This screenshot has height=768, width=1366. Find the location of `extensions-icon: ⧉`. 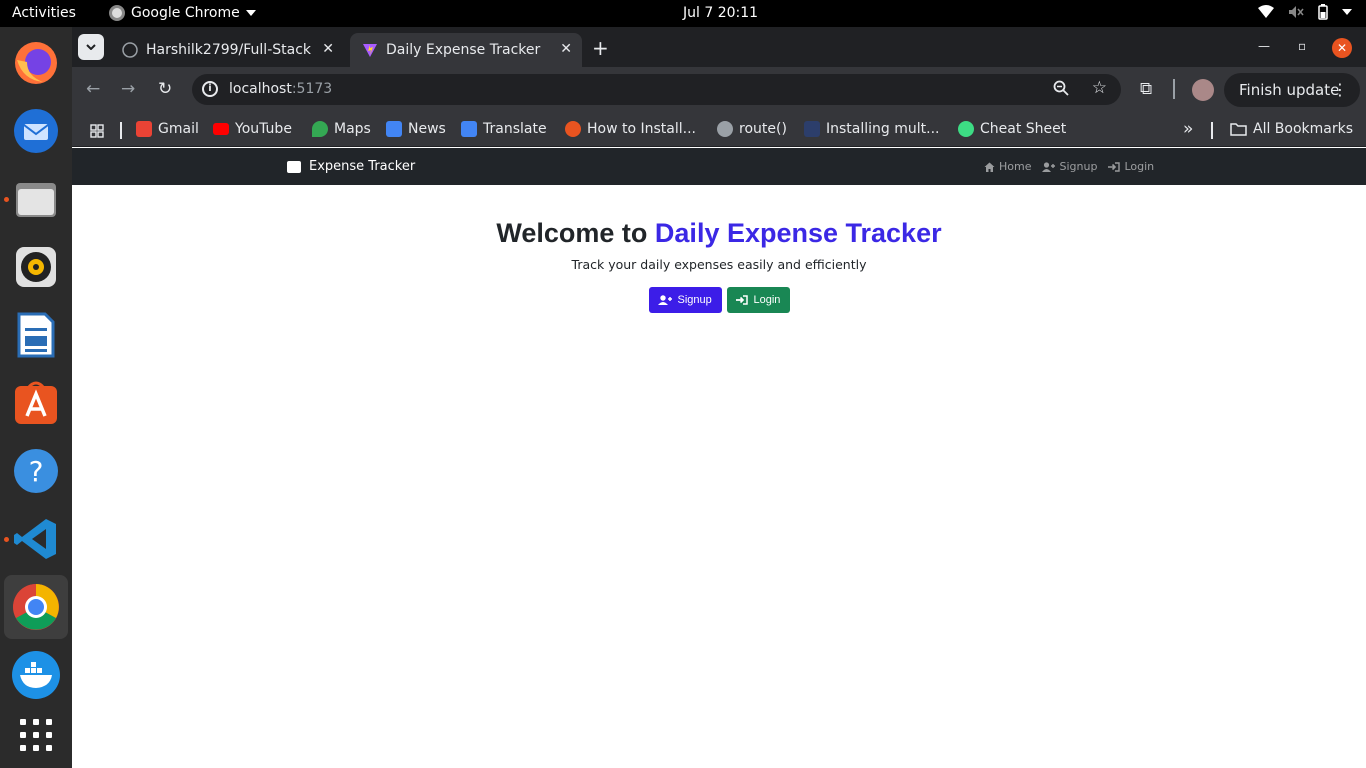

extensions-icon: ⧉ is located at coordinates (1146, 89).